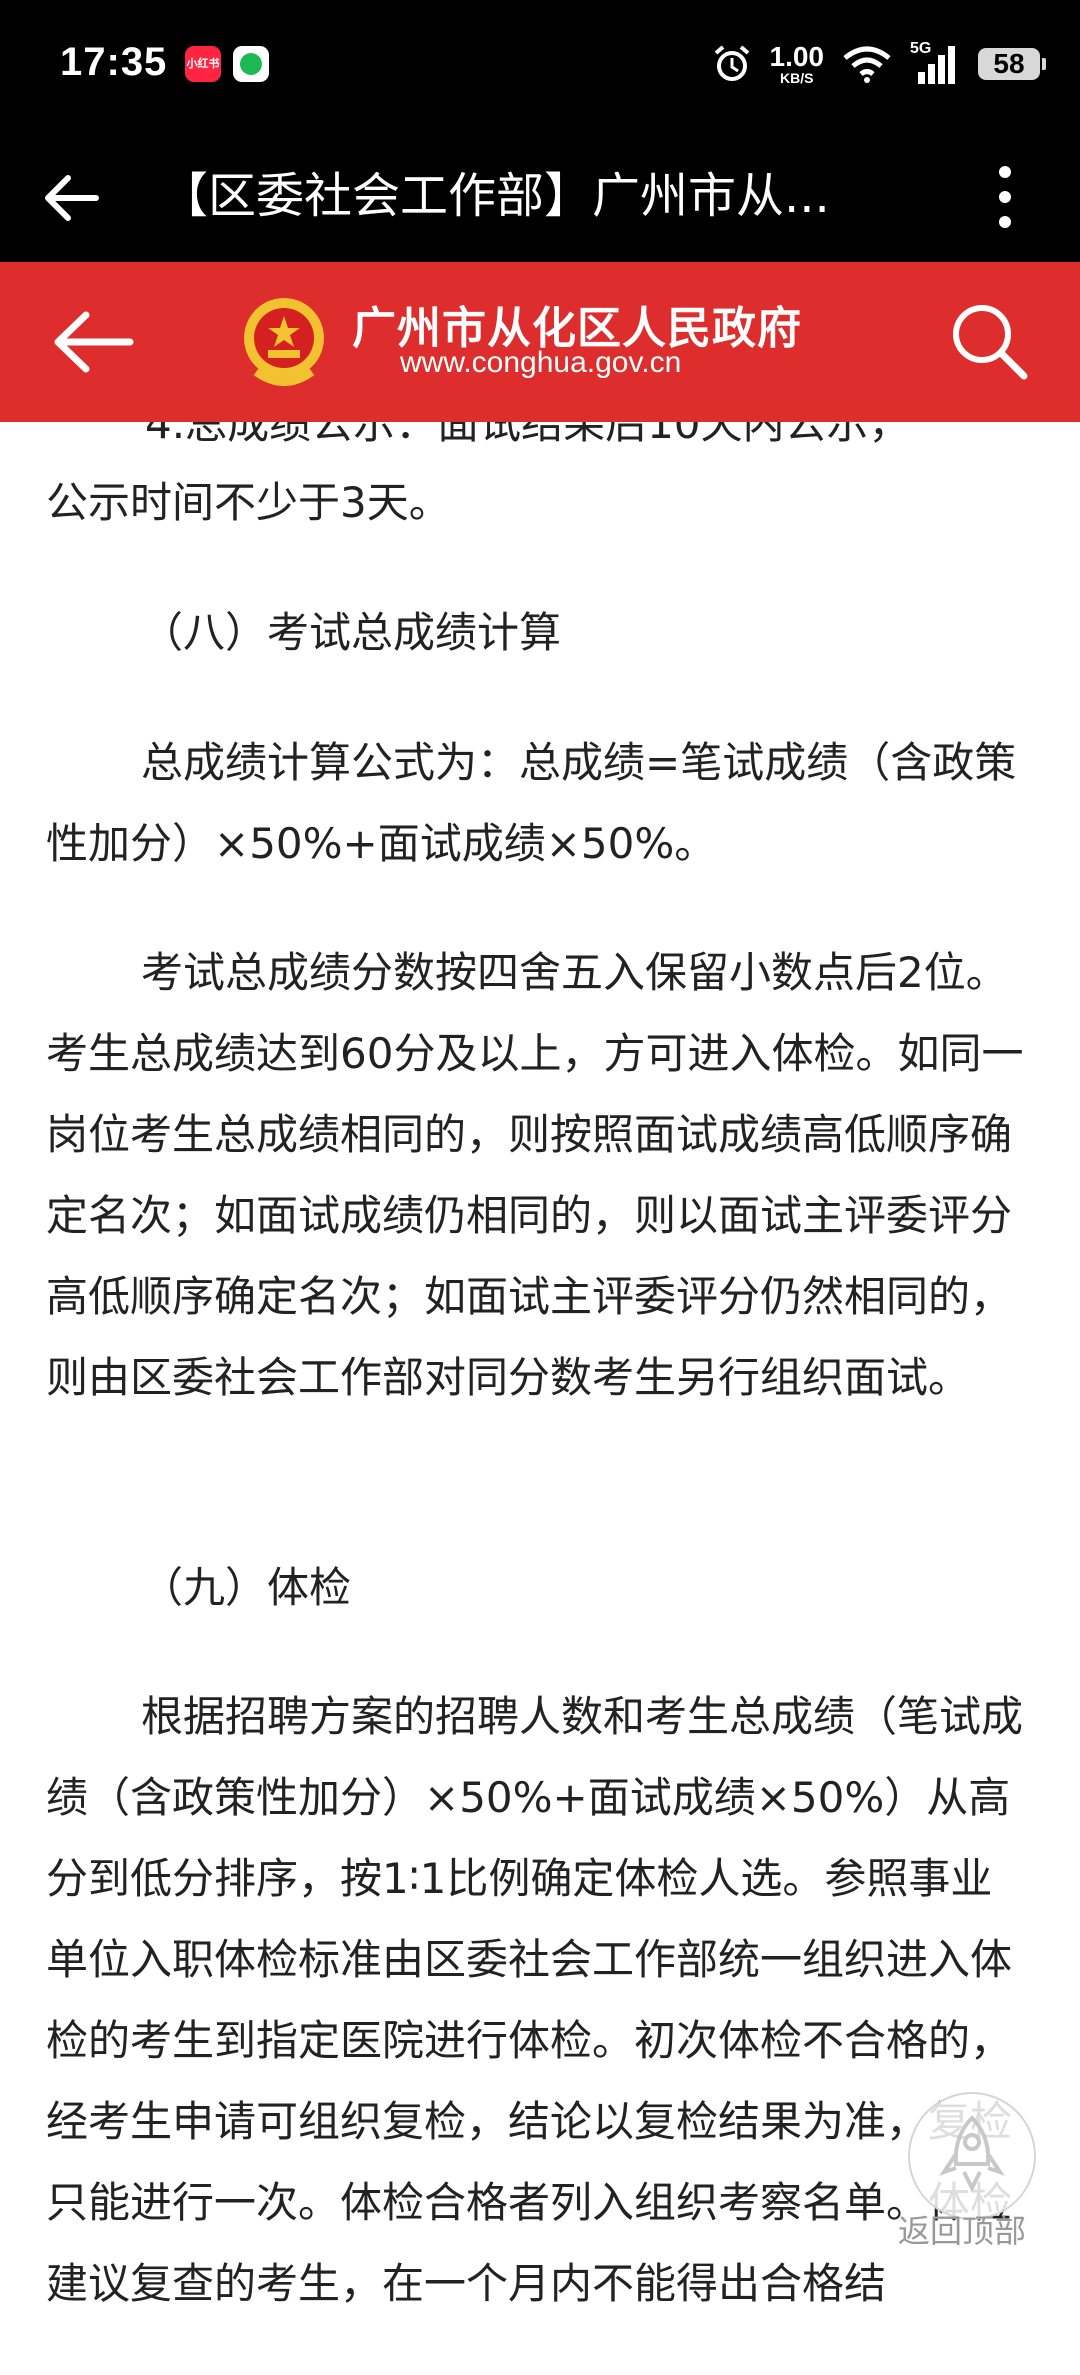 The height and width of the screenshot is (2375, 1080). I want to click on clock: 17:35, so click(114, 62).